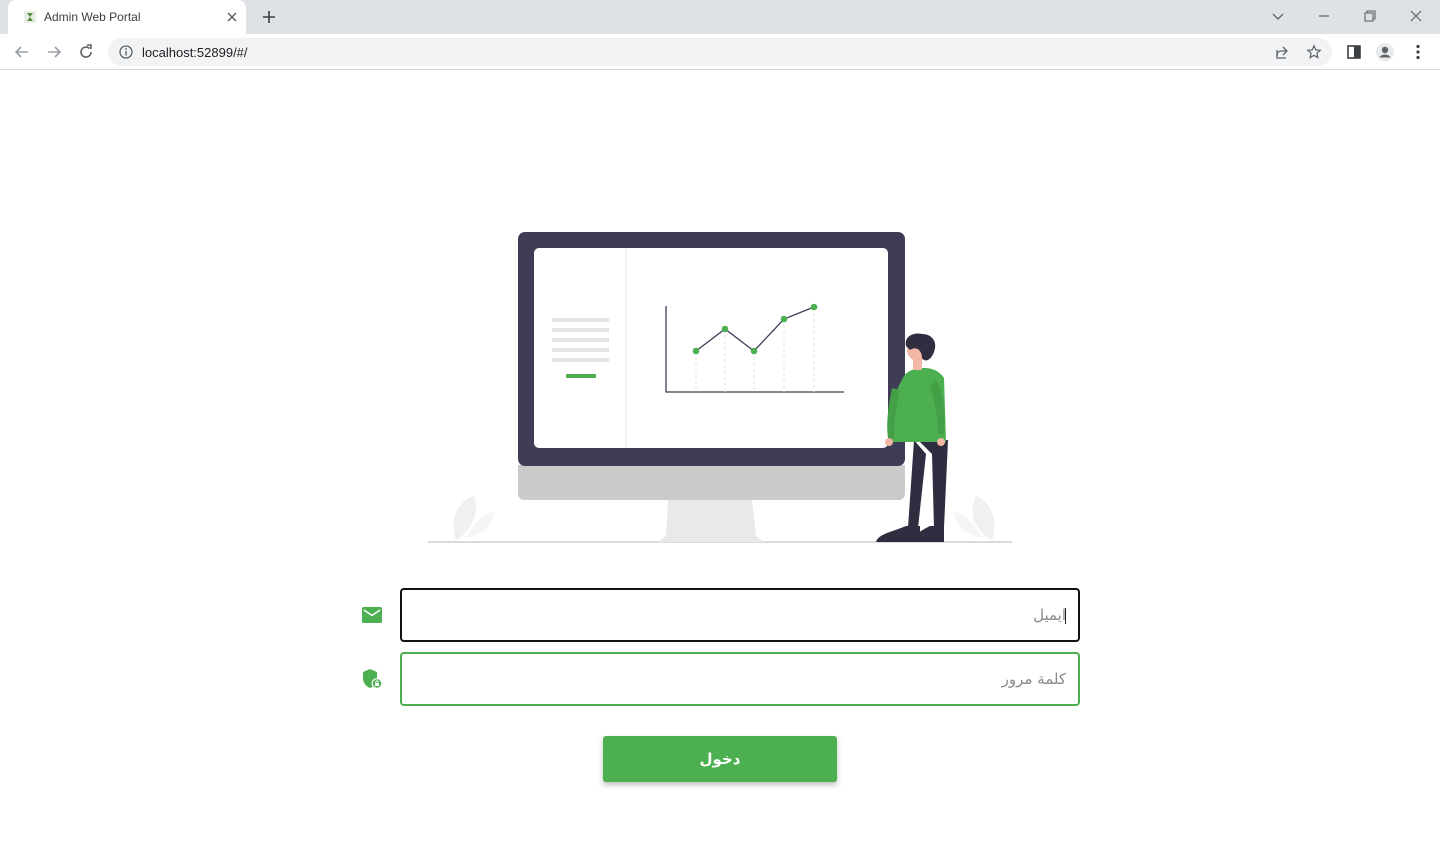 Image resolution: width=1440 pixels, height=866 pixels. I want to click on password-field, so click(740, 679).